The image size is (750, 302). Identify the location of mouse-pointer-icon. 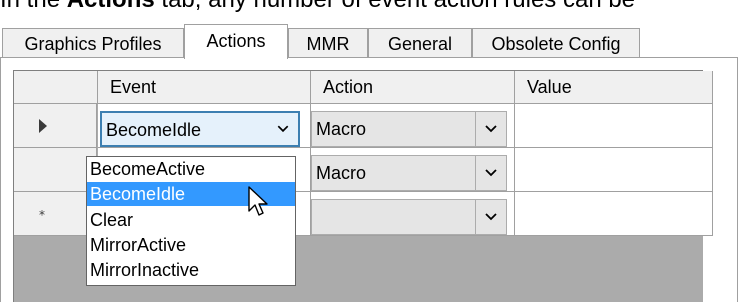
(258, 201).